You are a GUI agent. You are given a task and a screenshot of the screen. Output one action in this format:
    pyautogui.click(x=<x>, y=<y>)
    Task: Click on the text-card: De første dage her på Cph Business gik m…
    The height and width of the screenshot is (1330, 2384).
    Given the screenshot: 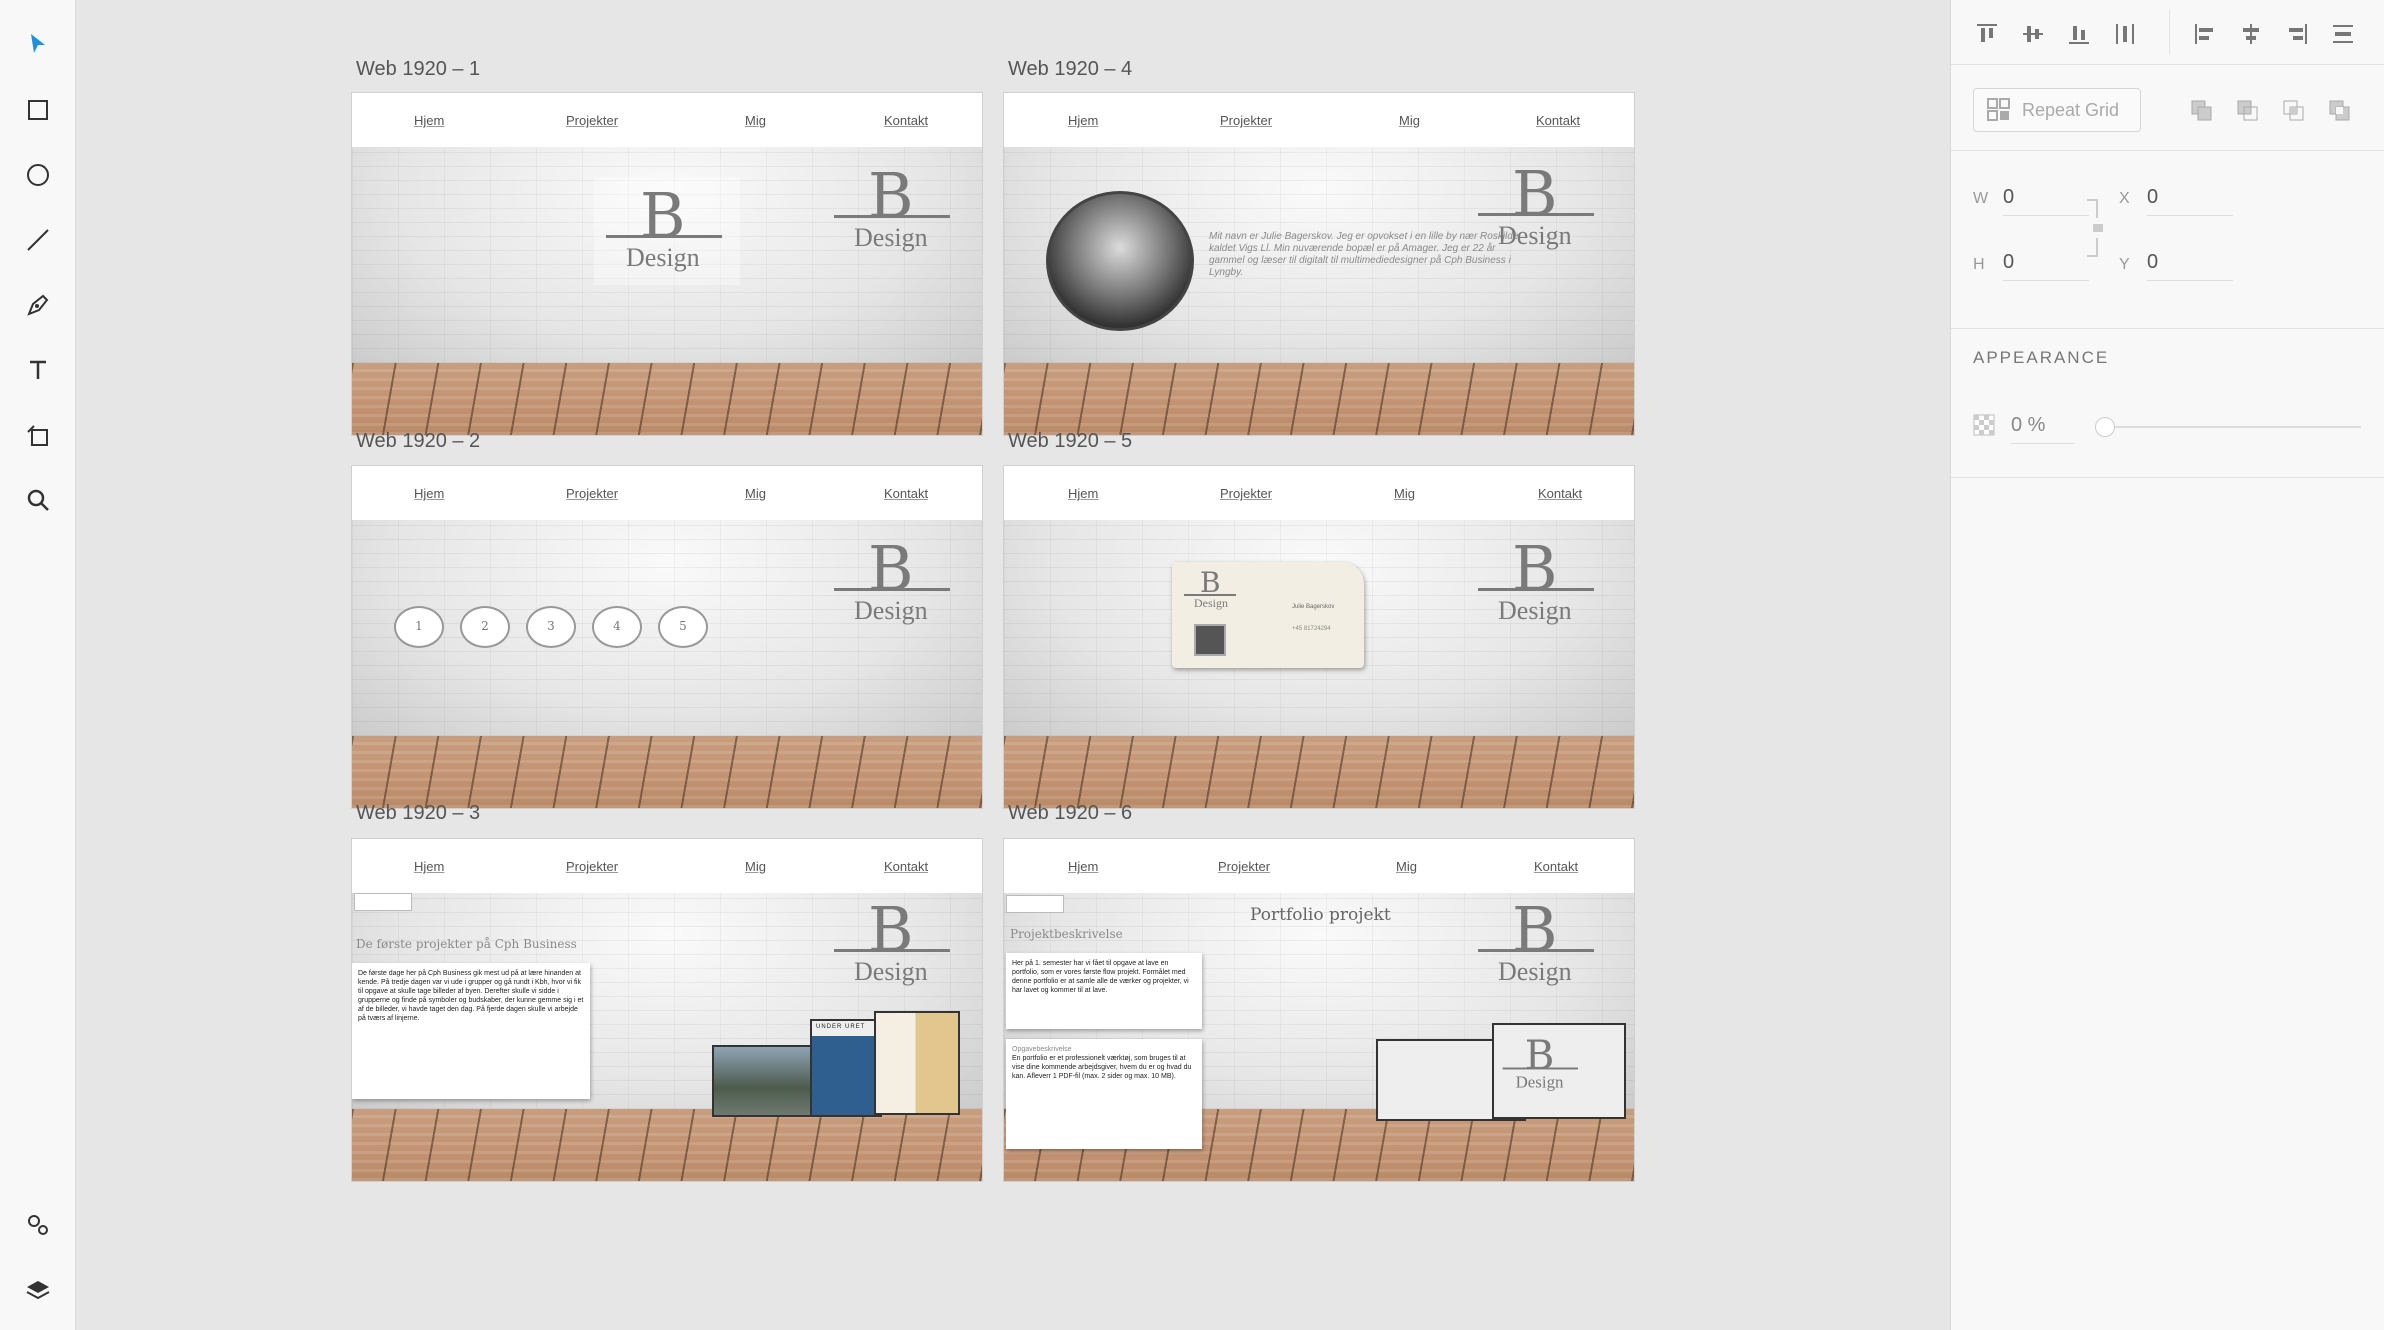 What is the action you would take?
    pyautogui.click(x=471, y=1031)
    